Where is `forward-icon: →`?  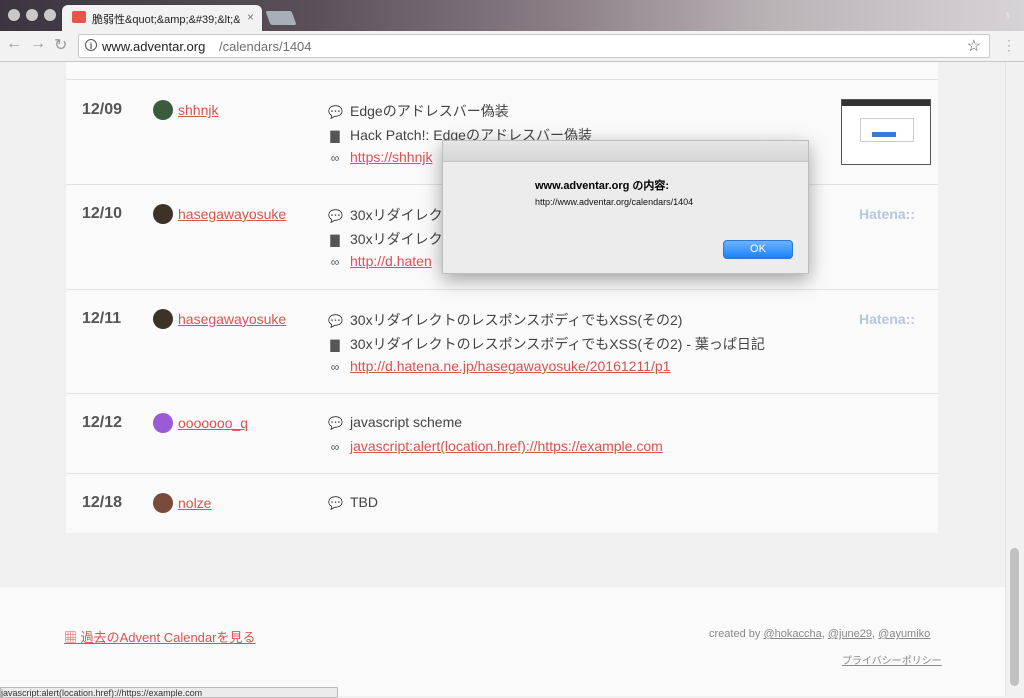 forward-icon: → is located at coordinates (38, 44).